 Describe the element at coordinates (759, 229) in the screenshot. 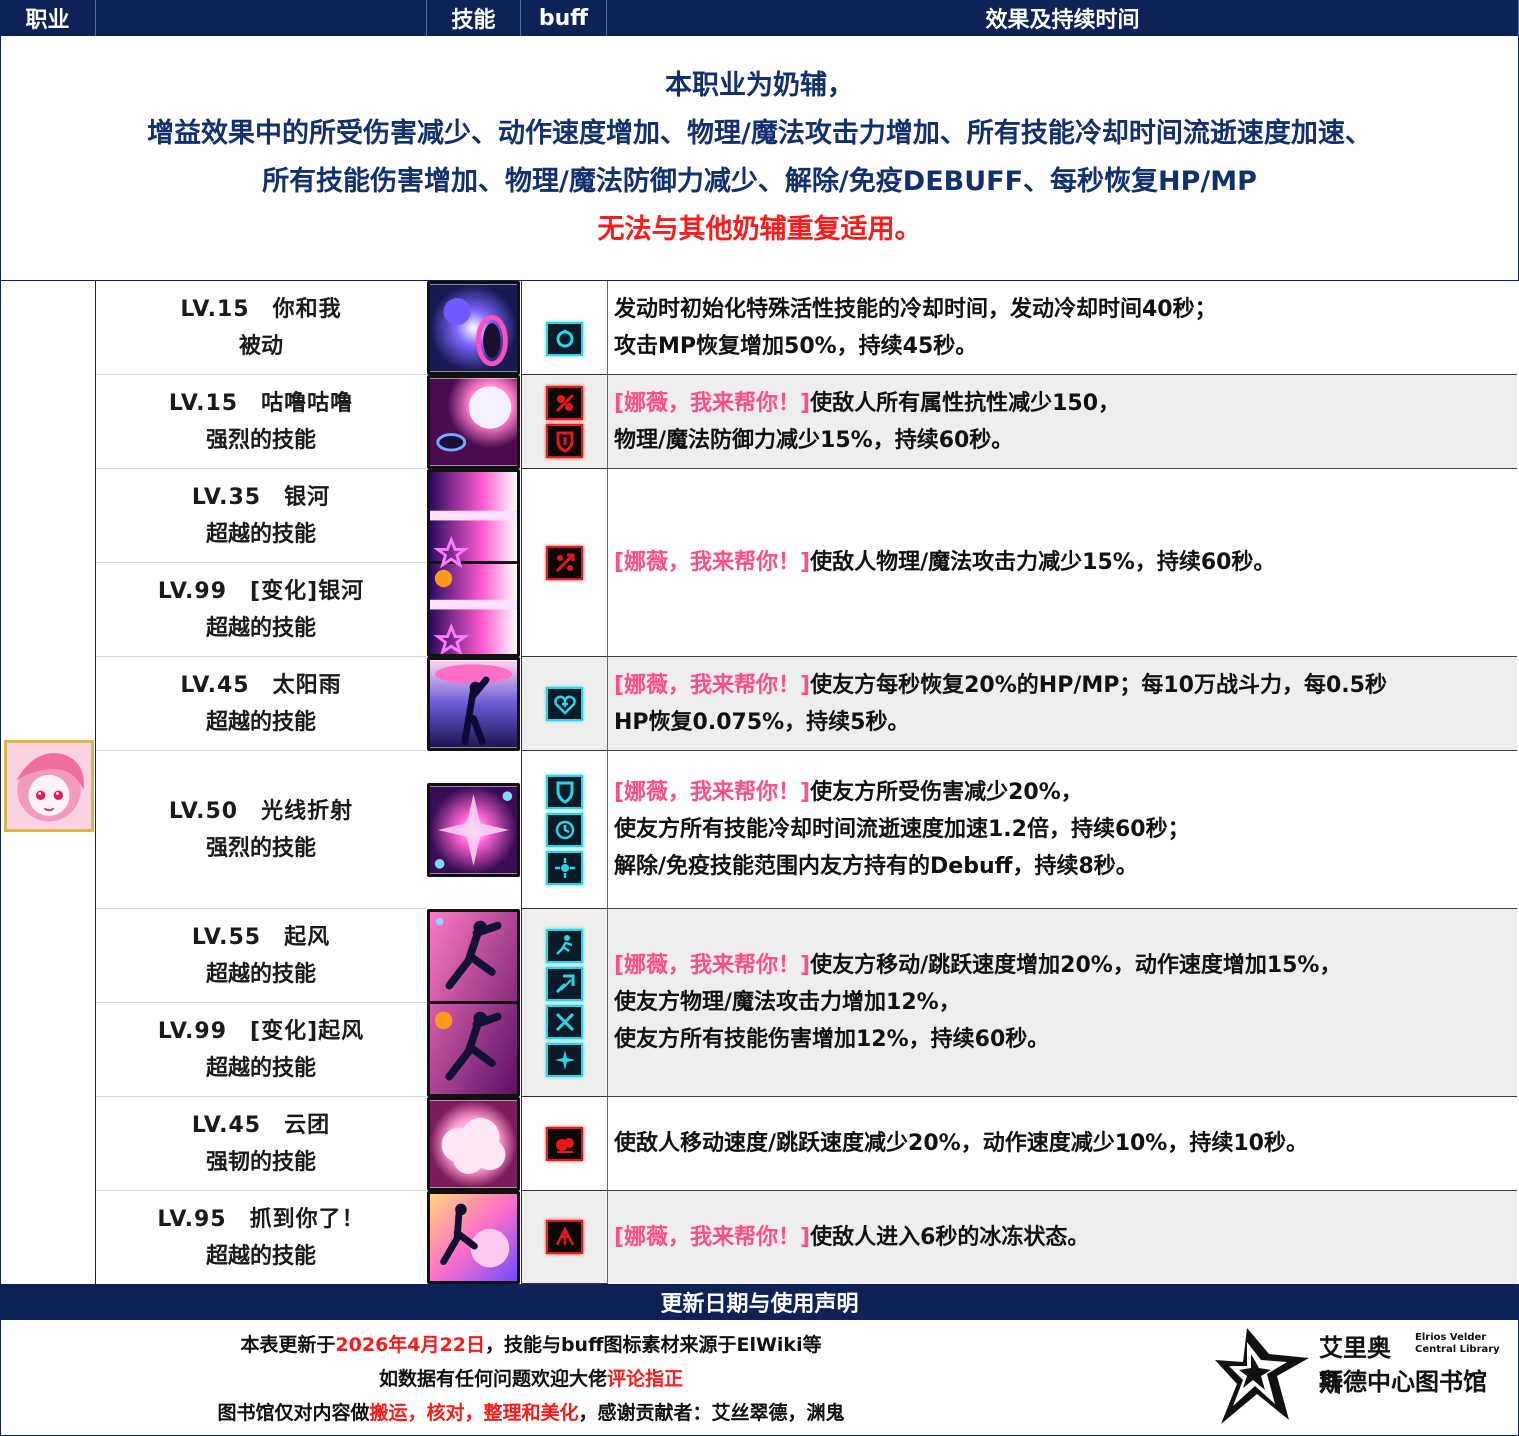

I see `intro-warning: 无法与其他奶辅重复适用。` at that location.